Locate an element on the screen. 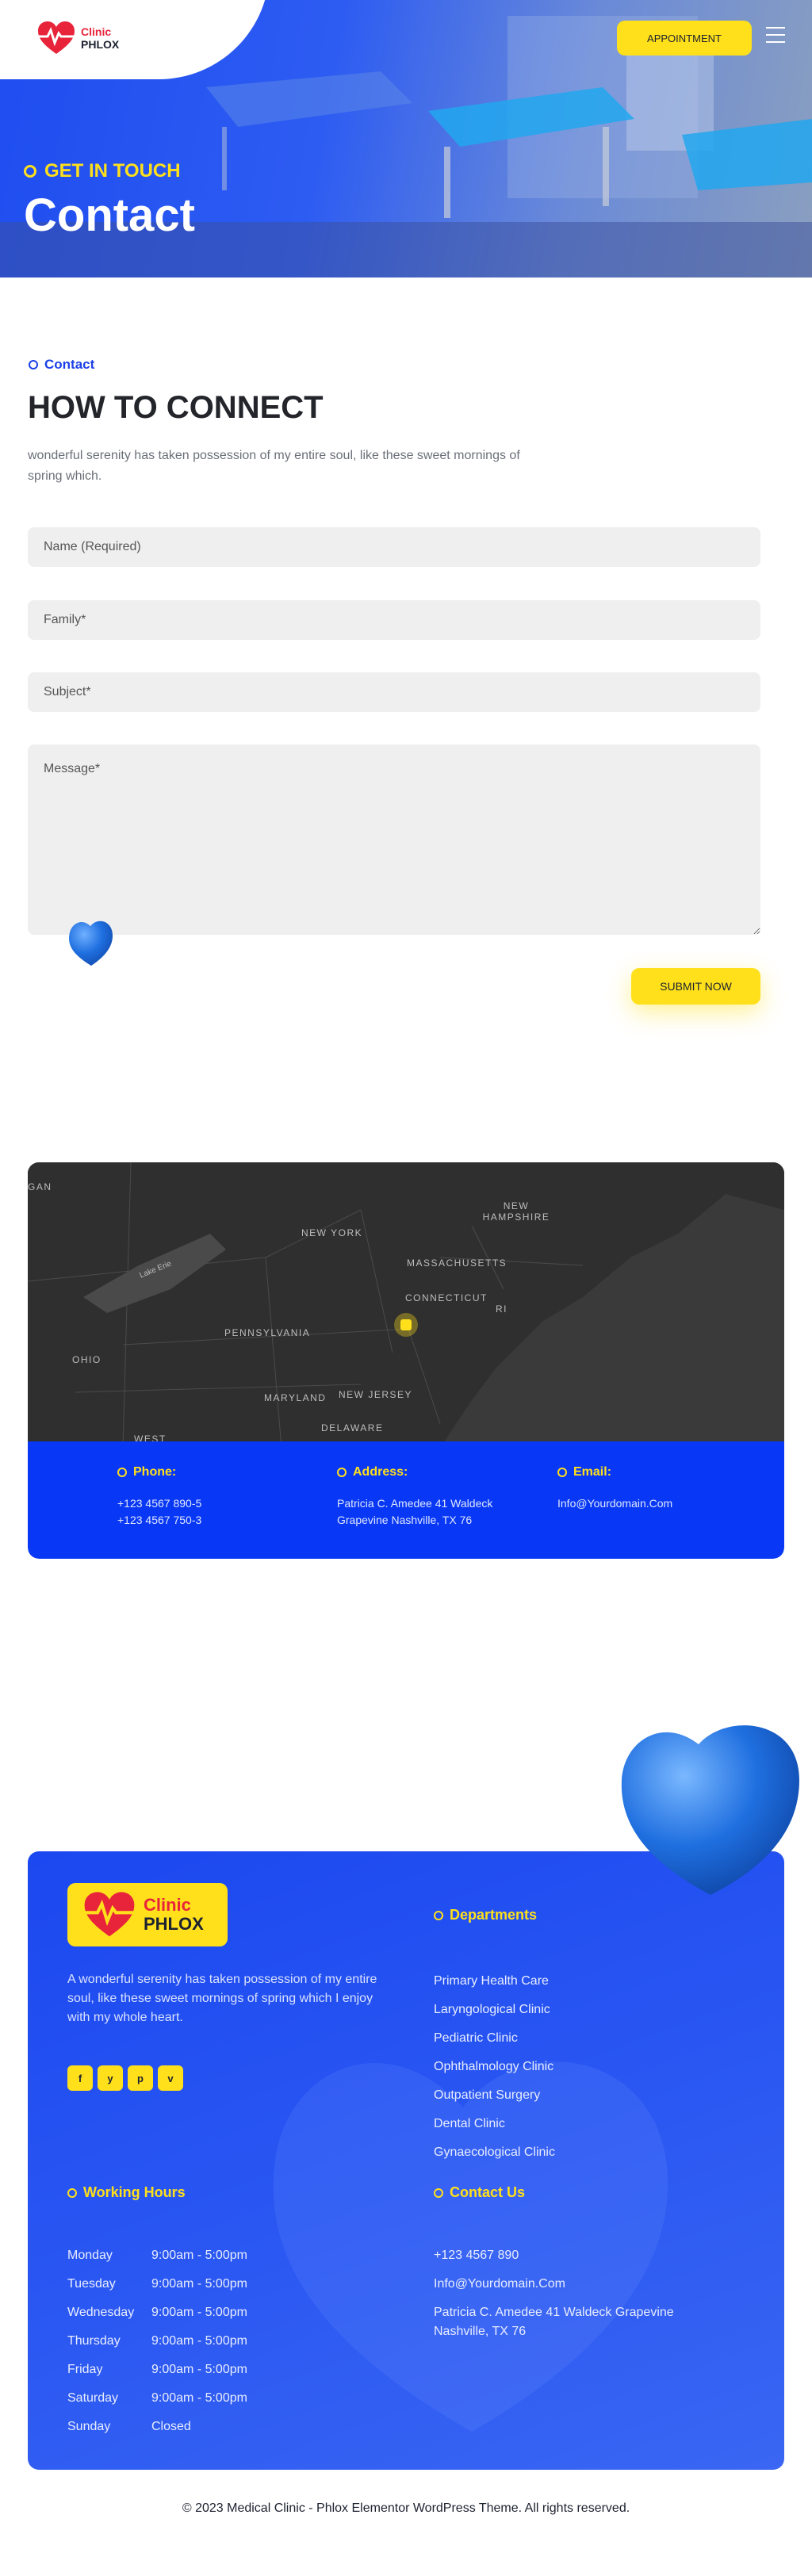  site-logo: Clinic PHLOX is located at coordinates (77, 38).